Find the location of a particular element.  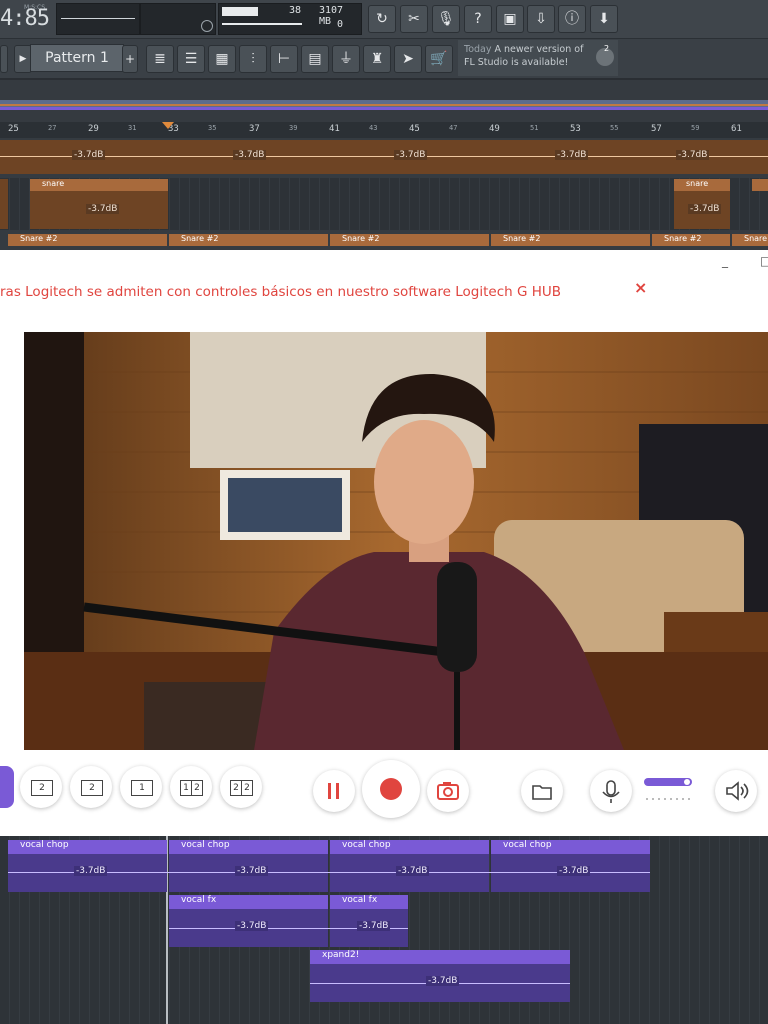

ruler-tick: 29 is located at coordinates (93, 129).